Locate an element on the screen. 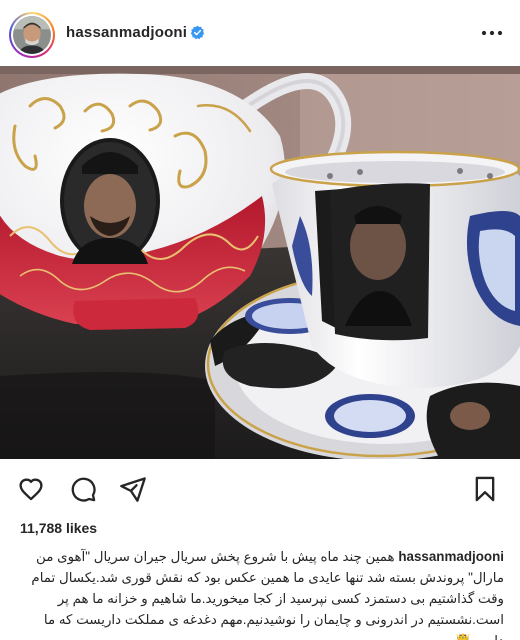 This screenshot has width=520, height=640. comment-icon is located at coordinates (83, 489).